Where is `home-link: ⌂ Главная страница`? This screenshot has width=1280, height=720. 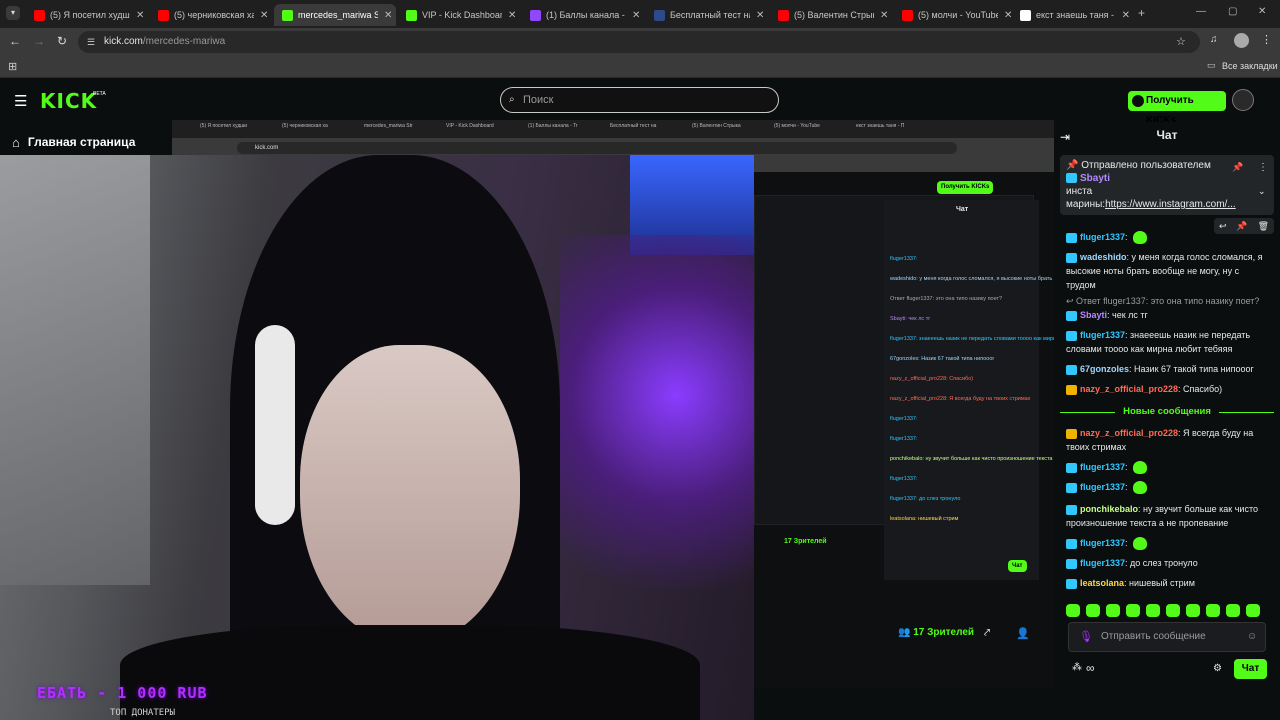
home-link: ⌂ Главная страница is located at coordinates (73, 142).